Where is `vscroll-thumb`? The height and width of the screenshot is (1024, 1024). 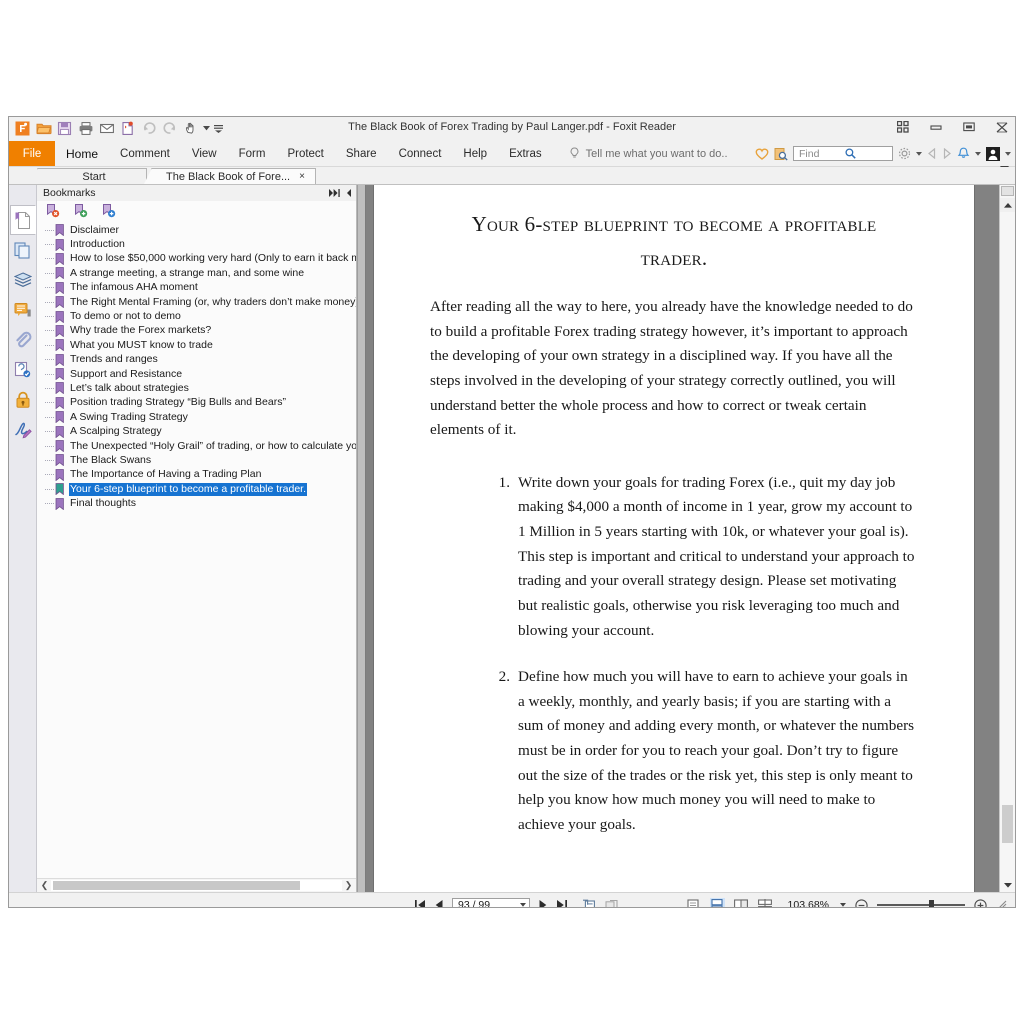 vscroll-thumb is located at coordinates (1007, 824).